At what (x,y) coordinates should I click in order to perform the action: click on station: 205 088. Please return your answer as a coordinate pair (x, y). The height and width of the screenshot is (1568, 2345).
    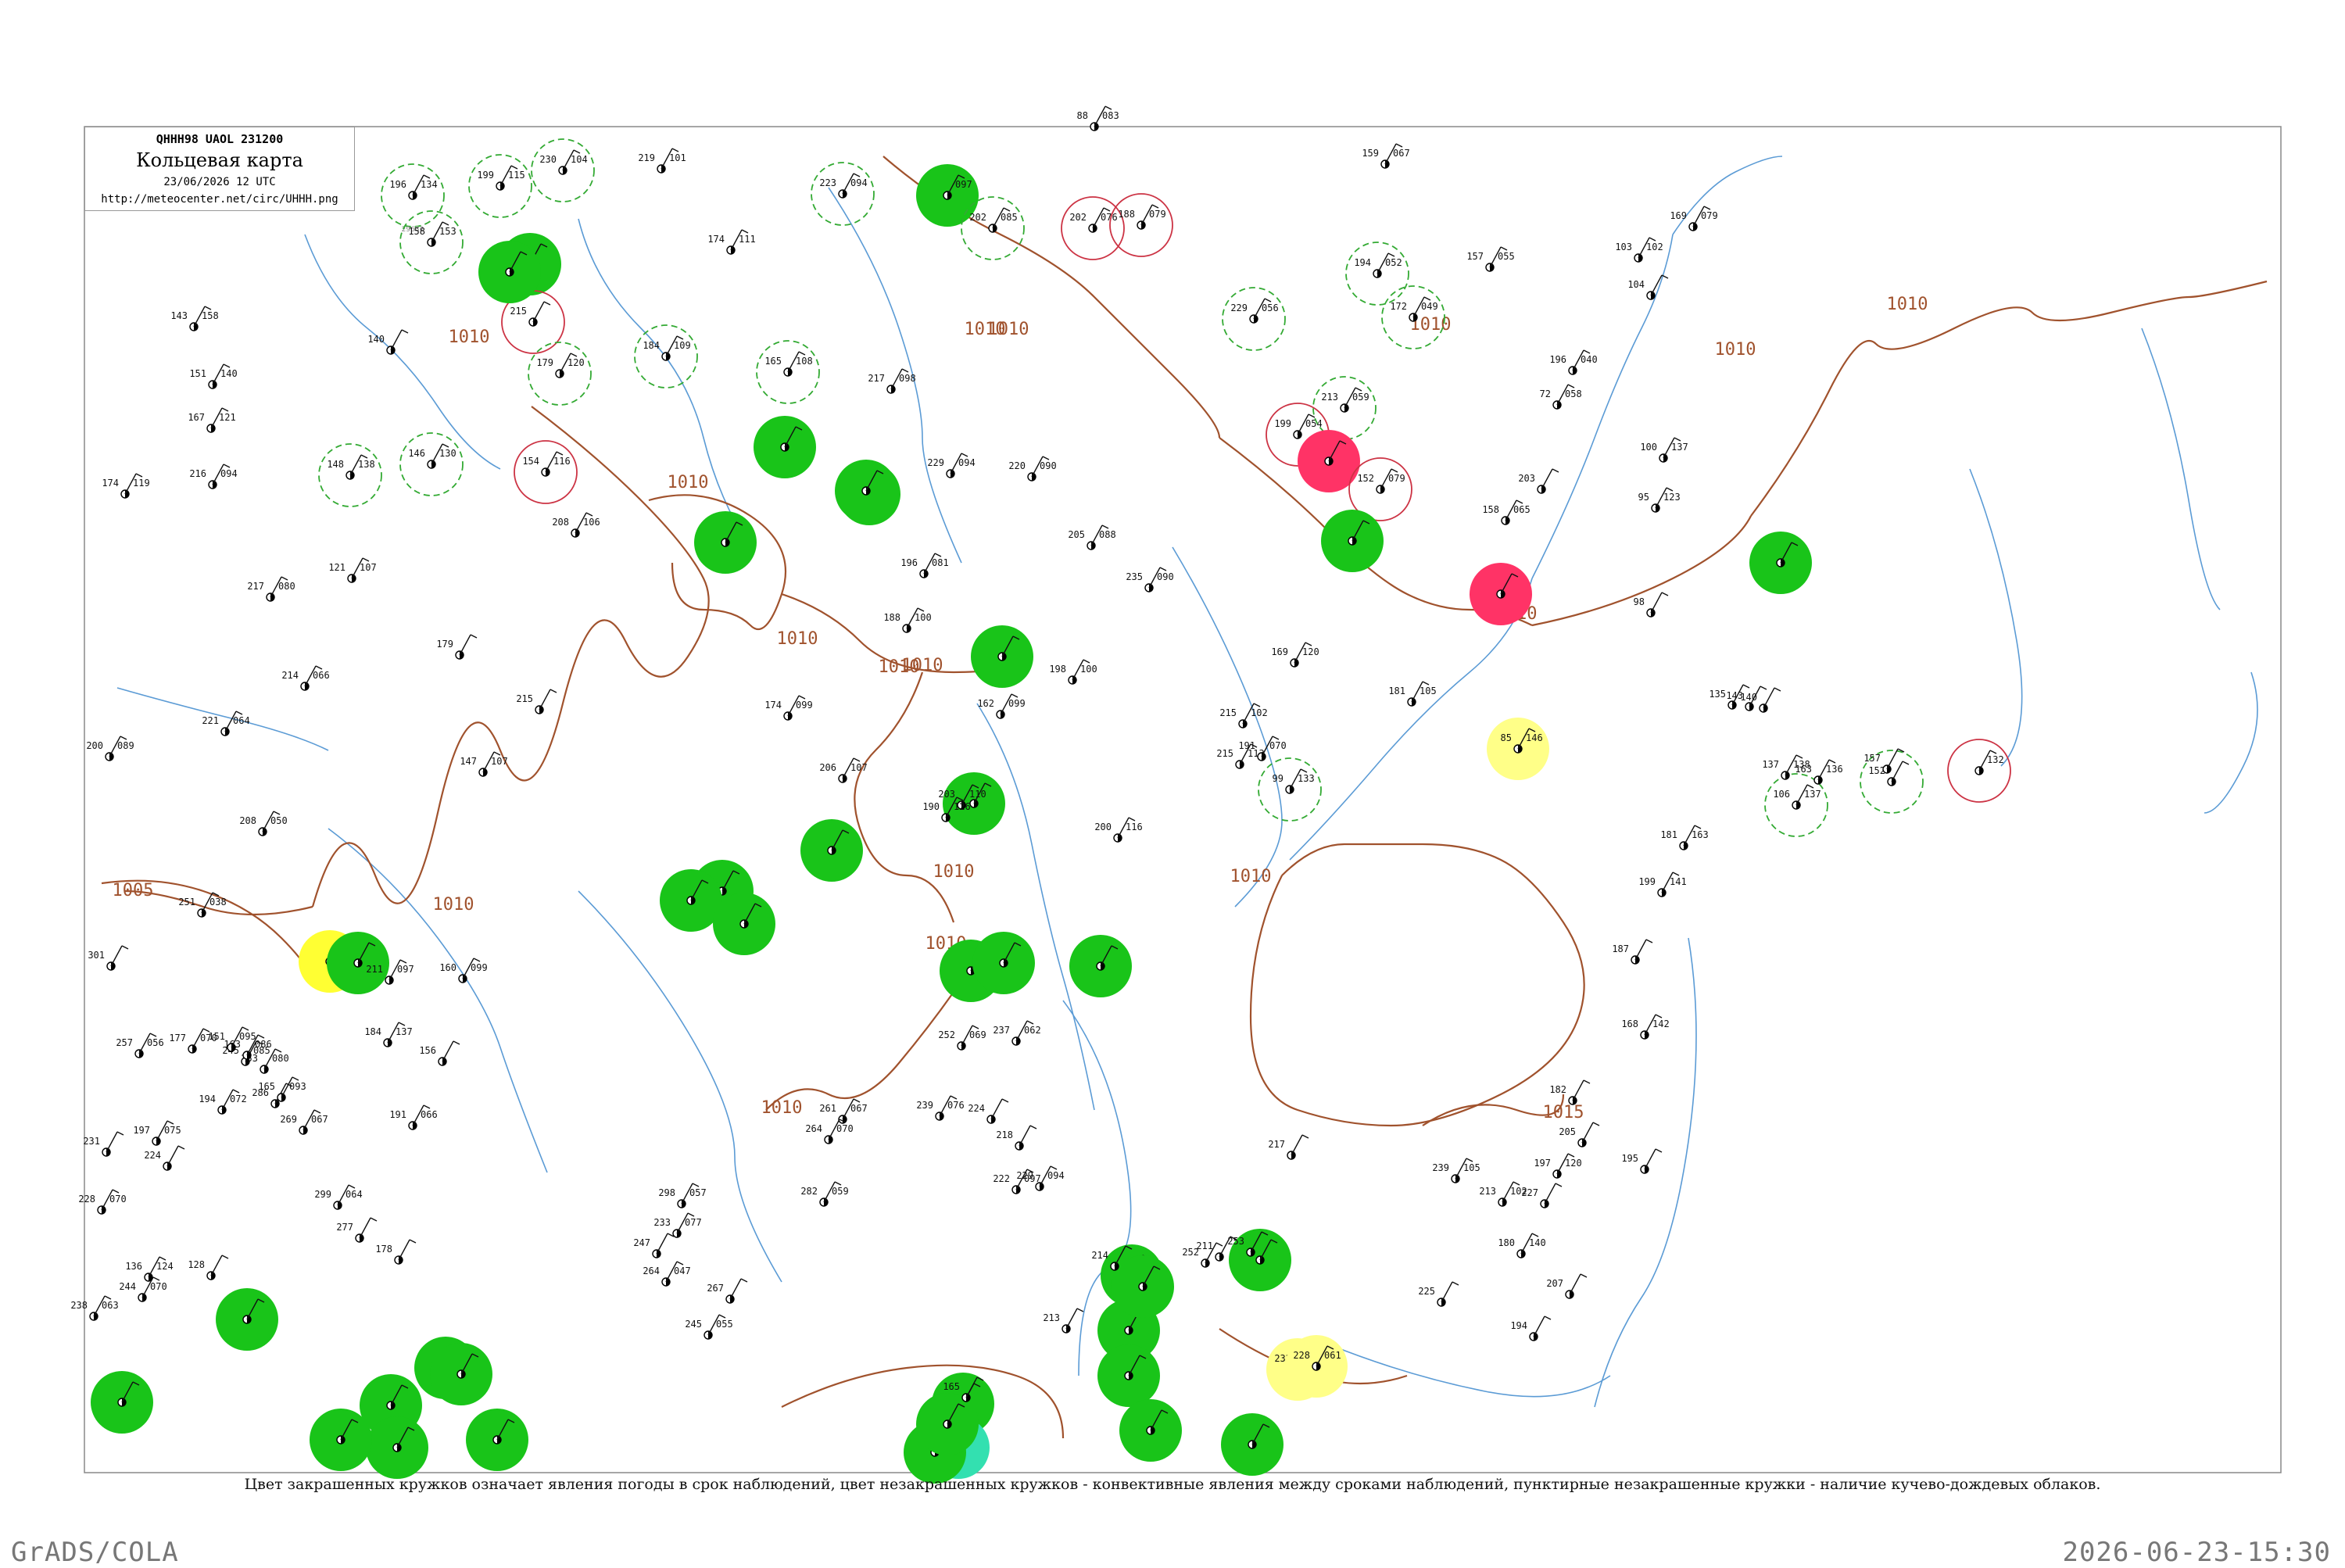
    Looking at the image, I should click on (1092, 537).